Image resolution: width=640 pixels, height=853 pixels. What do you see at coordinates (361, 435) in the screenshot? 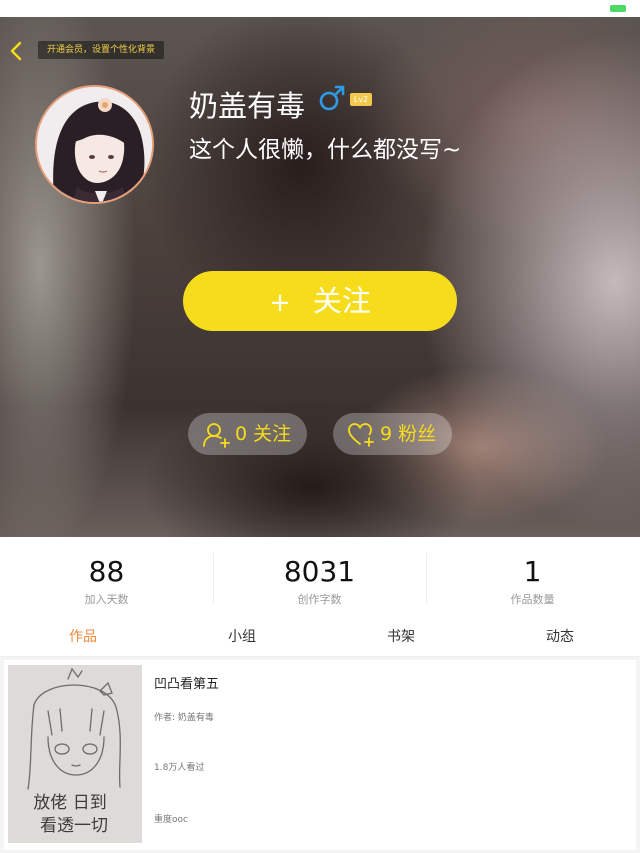
I see `heart-plus-icon` at bounding box center [361, 435].